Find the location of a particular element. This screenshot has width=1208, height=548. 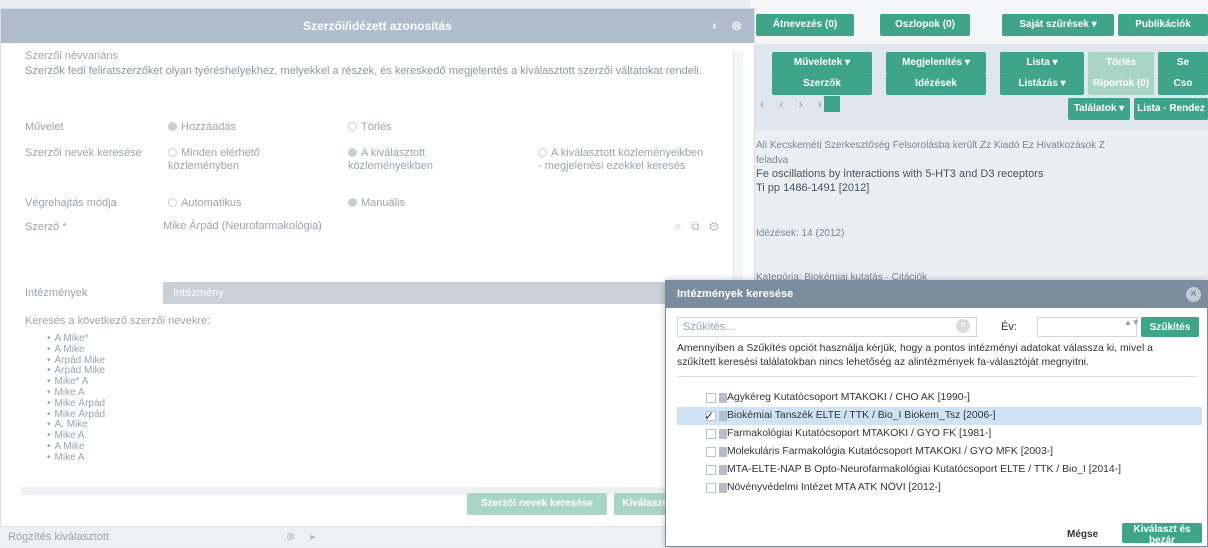

institutions-value: Intézmény is located at coordinates (198, 293).